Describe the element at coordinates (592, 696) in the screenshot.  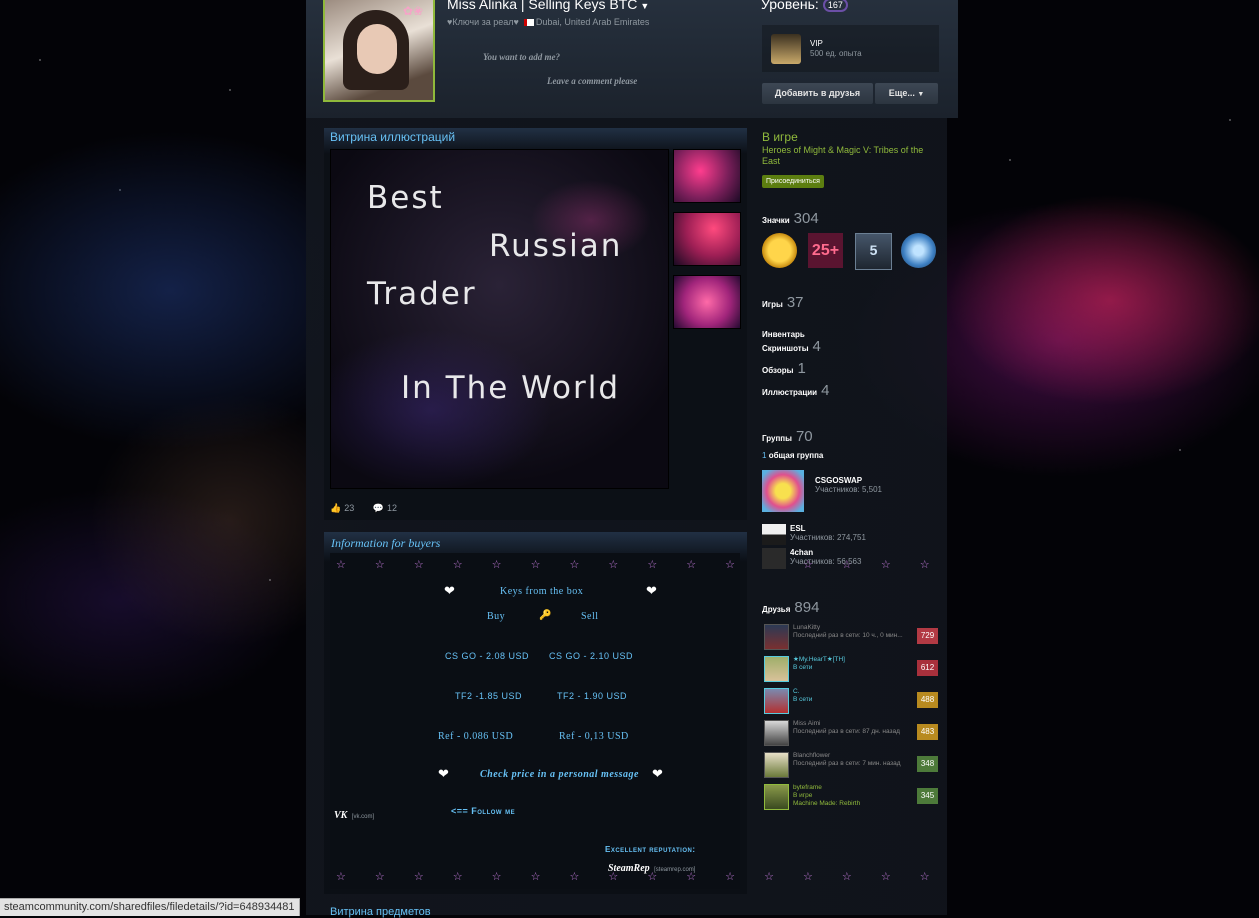
I see `price-sell-tf2: TF2 - 1.90 USD` at that location.